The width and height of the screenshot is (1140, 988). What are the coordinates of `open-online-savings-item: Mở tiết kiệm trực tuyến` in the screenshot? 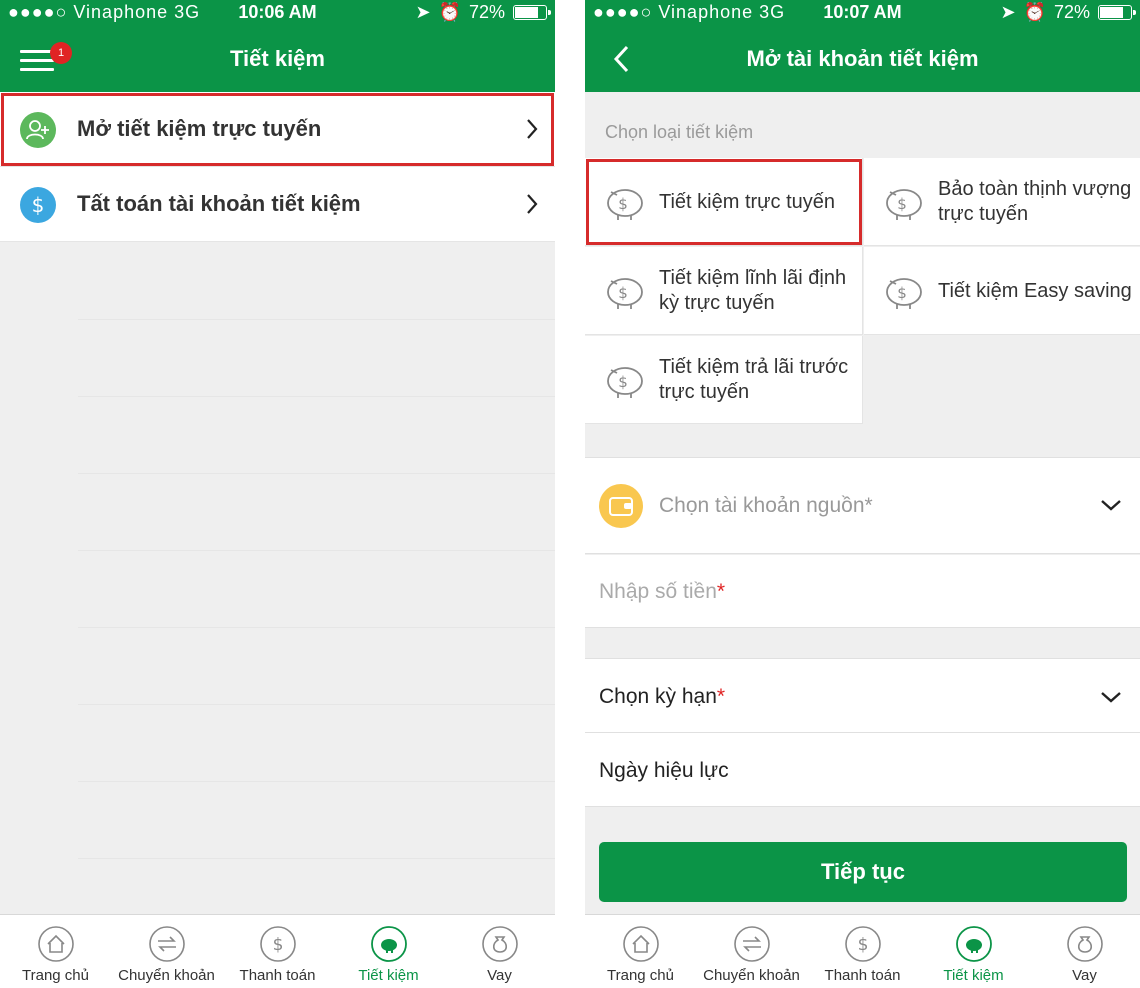 It's located at (277, 129).